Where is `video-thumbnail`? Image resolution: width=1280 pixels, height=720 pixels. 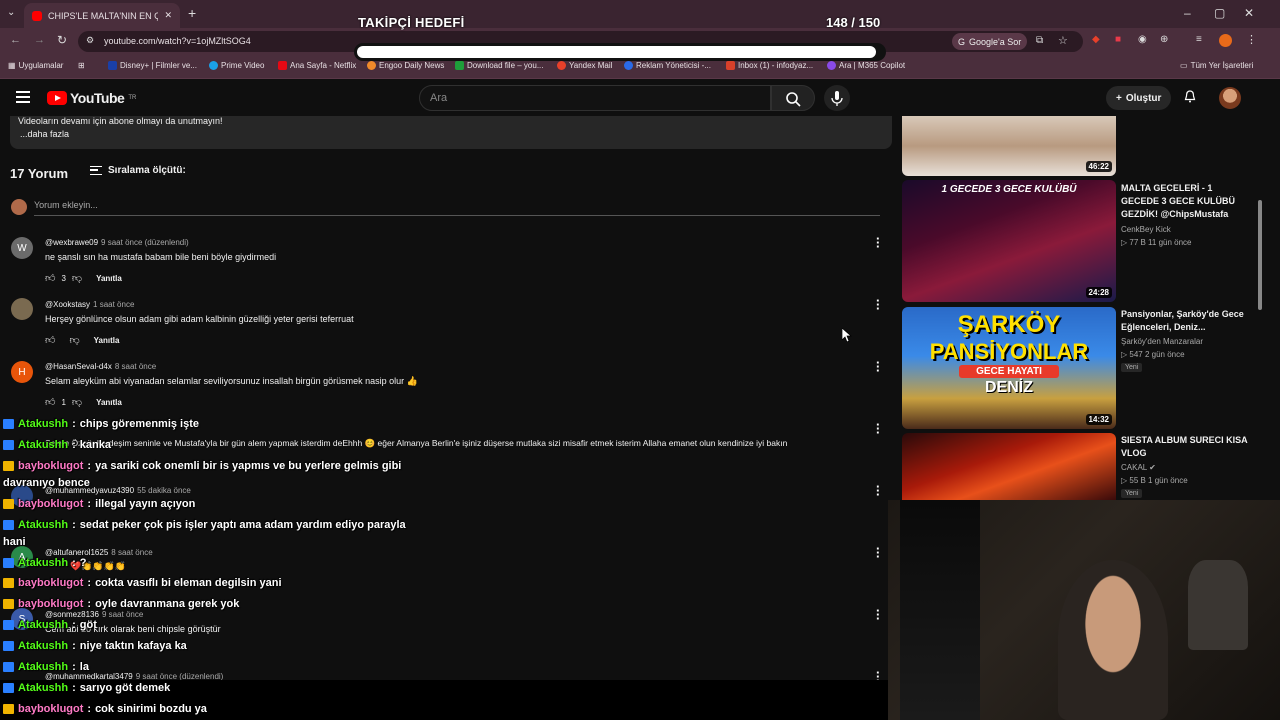 video-thumbnail is located at coordinates (1009, 466).